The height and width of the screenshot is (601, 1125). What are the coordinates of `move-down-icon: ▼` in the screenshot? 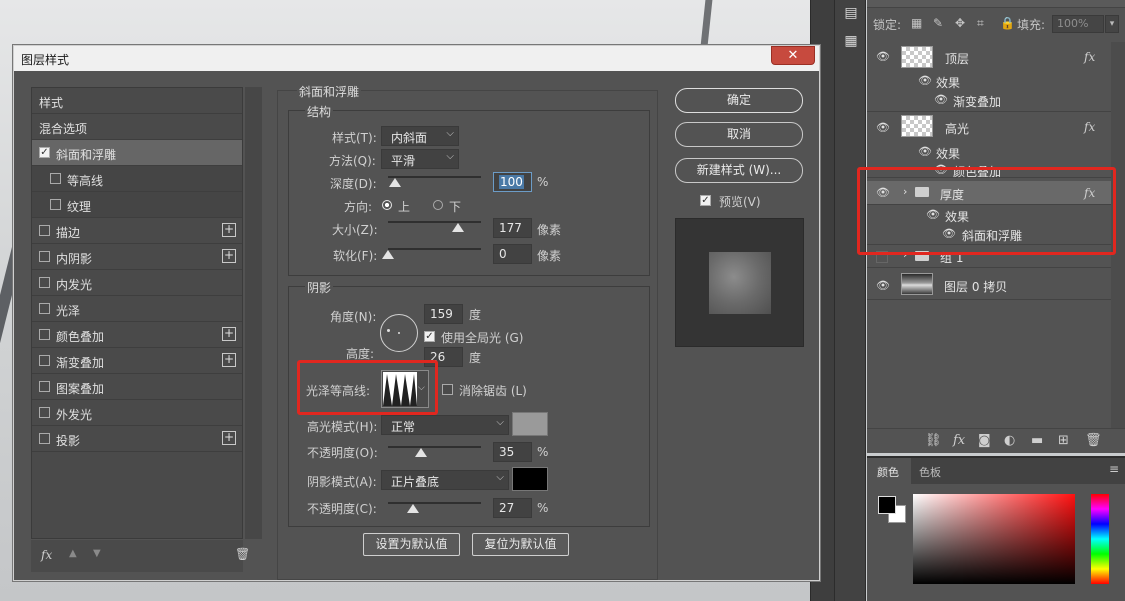 It's located at (97, 553).